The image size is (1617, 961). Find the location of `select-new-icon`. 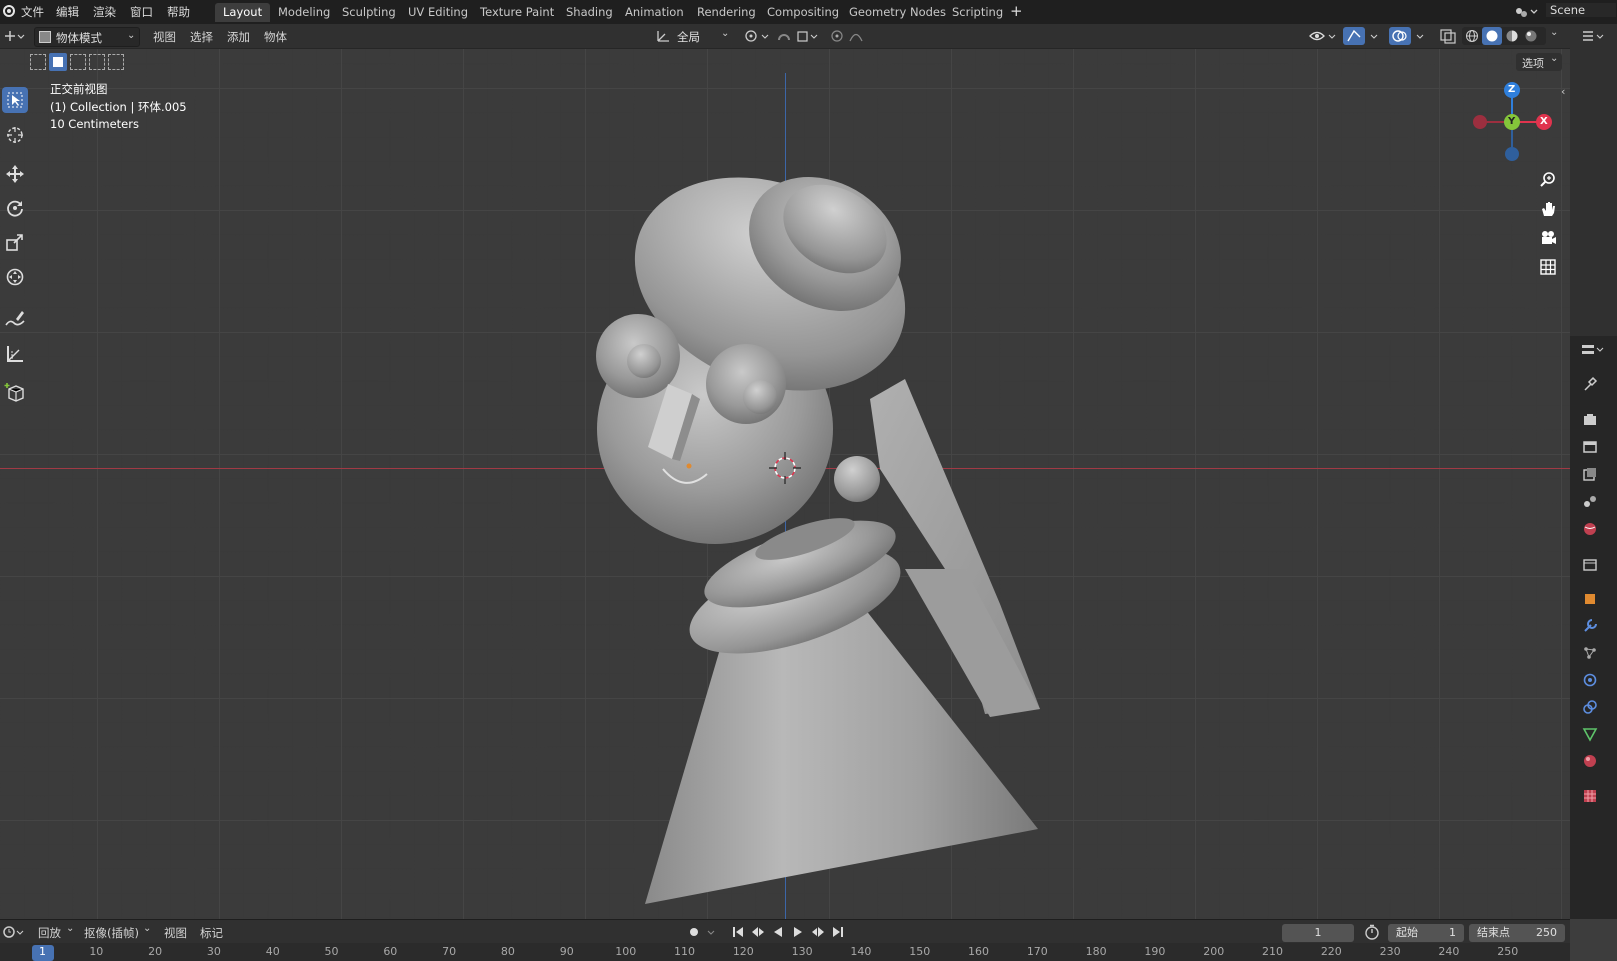

select-new-icon is located at coordinates (38, 62).